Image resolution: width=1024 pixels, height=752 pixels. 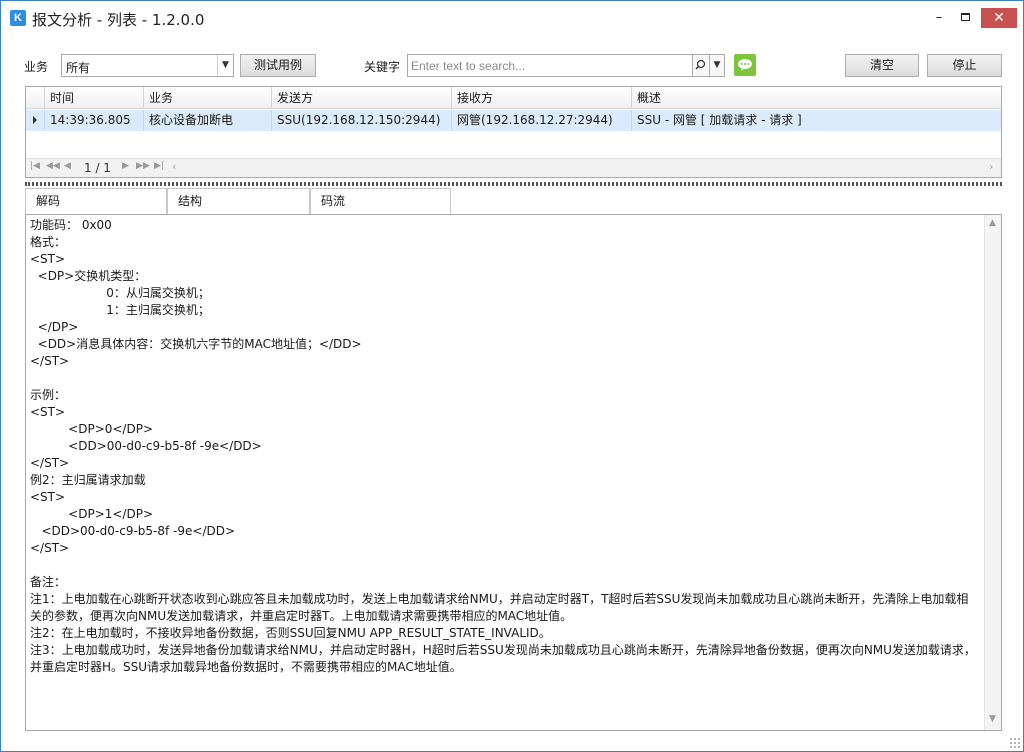 What do you see at coordinates (207, 98) in the screenshot?
I see `column-header-business: 业务` at bounding box center [207, 98].